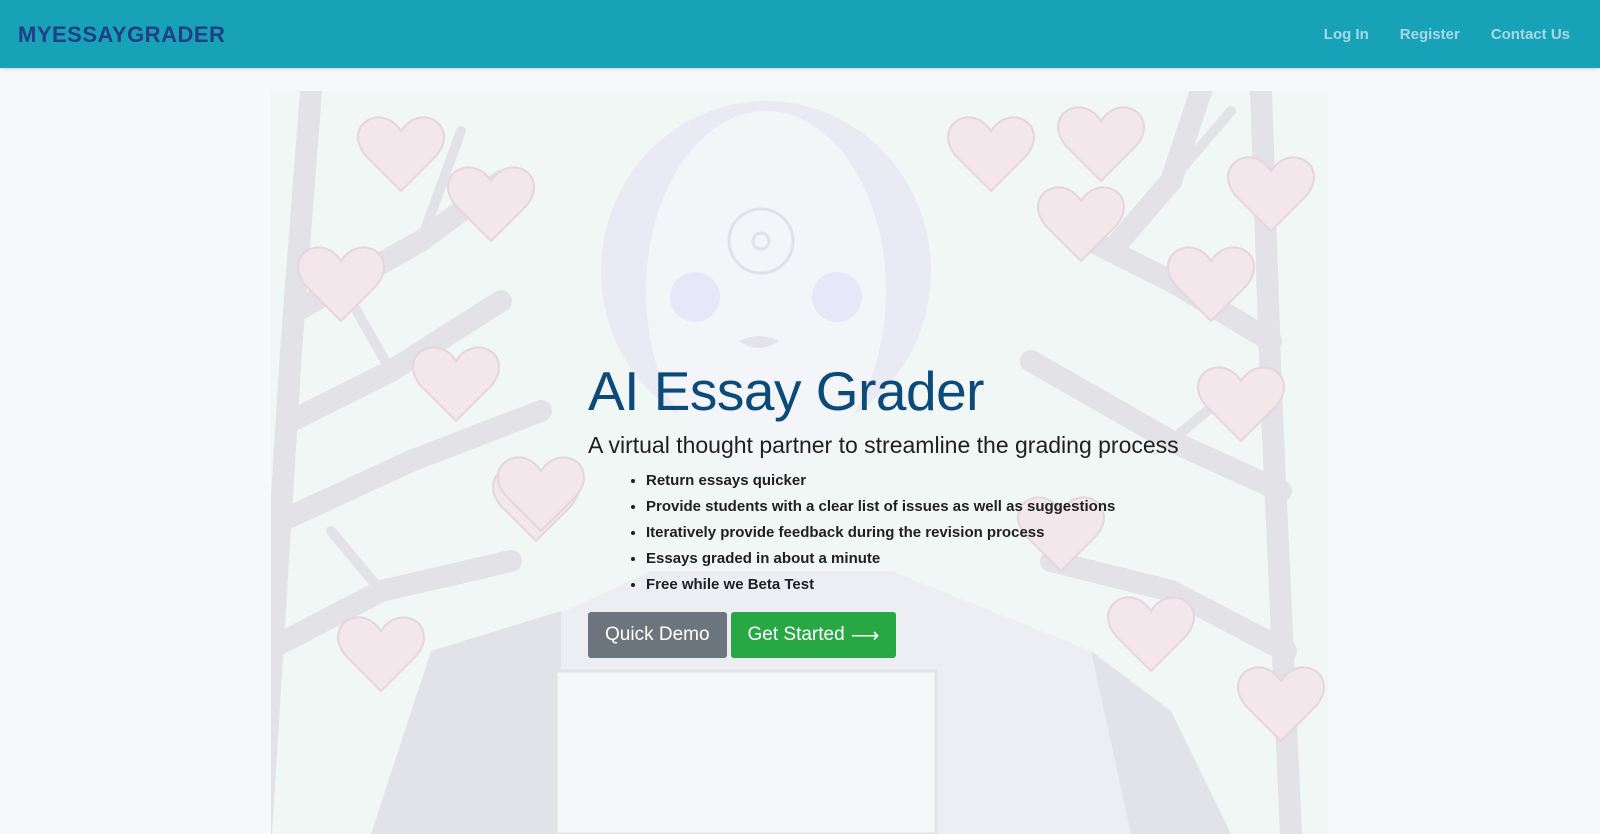 The height and width of the screenshot is (834, 1600). I want to click on quick-demo-button: Quick Demo, so click(657, 635).